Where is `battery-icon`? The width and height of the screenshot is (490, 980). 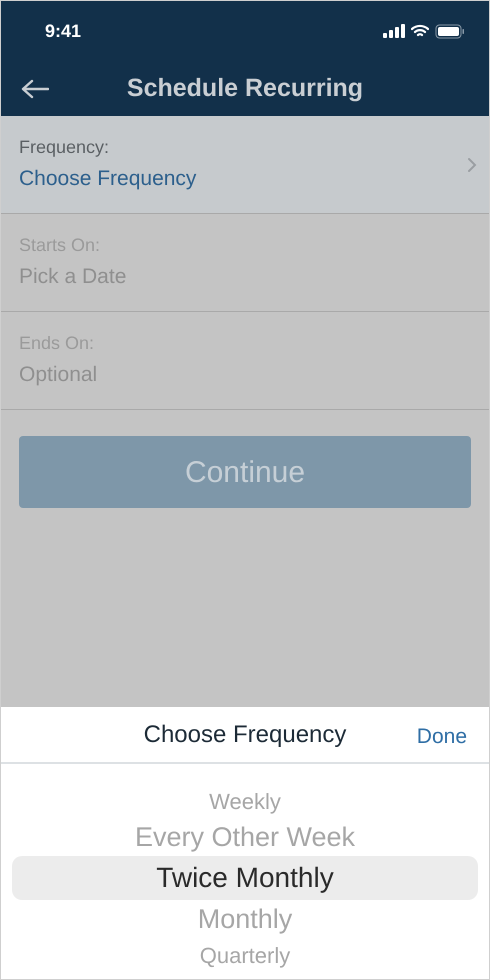 battery-icon is located at coordinates (450, 31).